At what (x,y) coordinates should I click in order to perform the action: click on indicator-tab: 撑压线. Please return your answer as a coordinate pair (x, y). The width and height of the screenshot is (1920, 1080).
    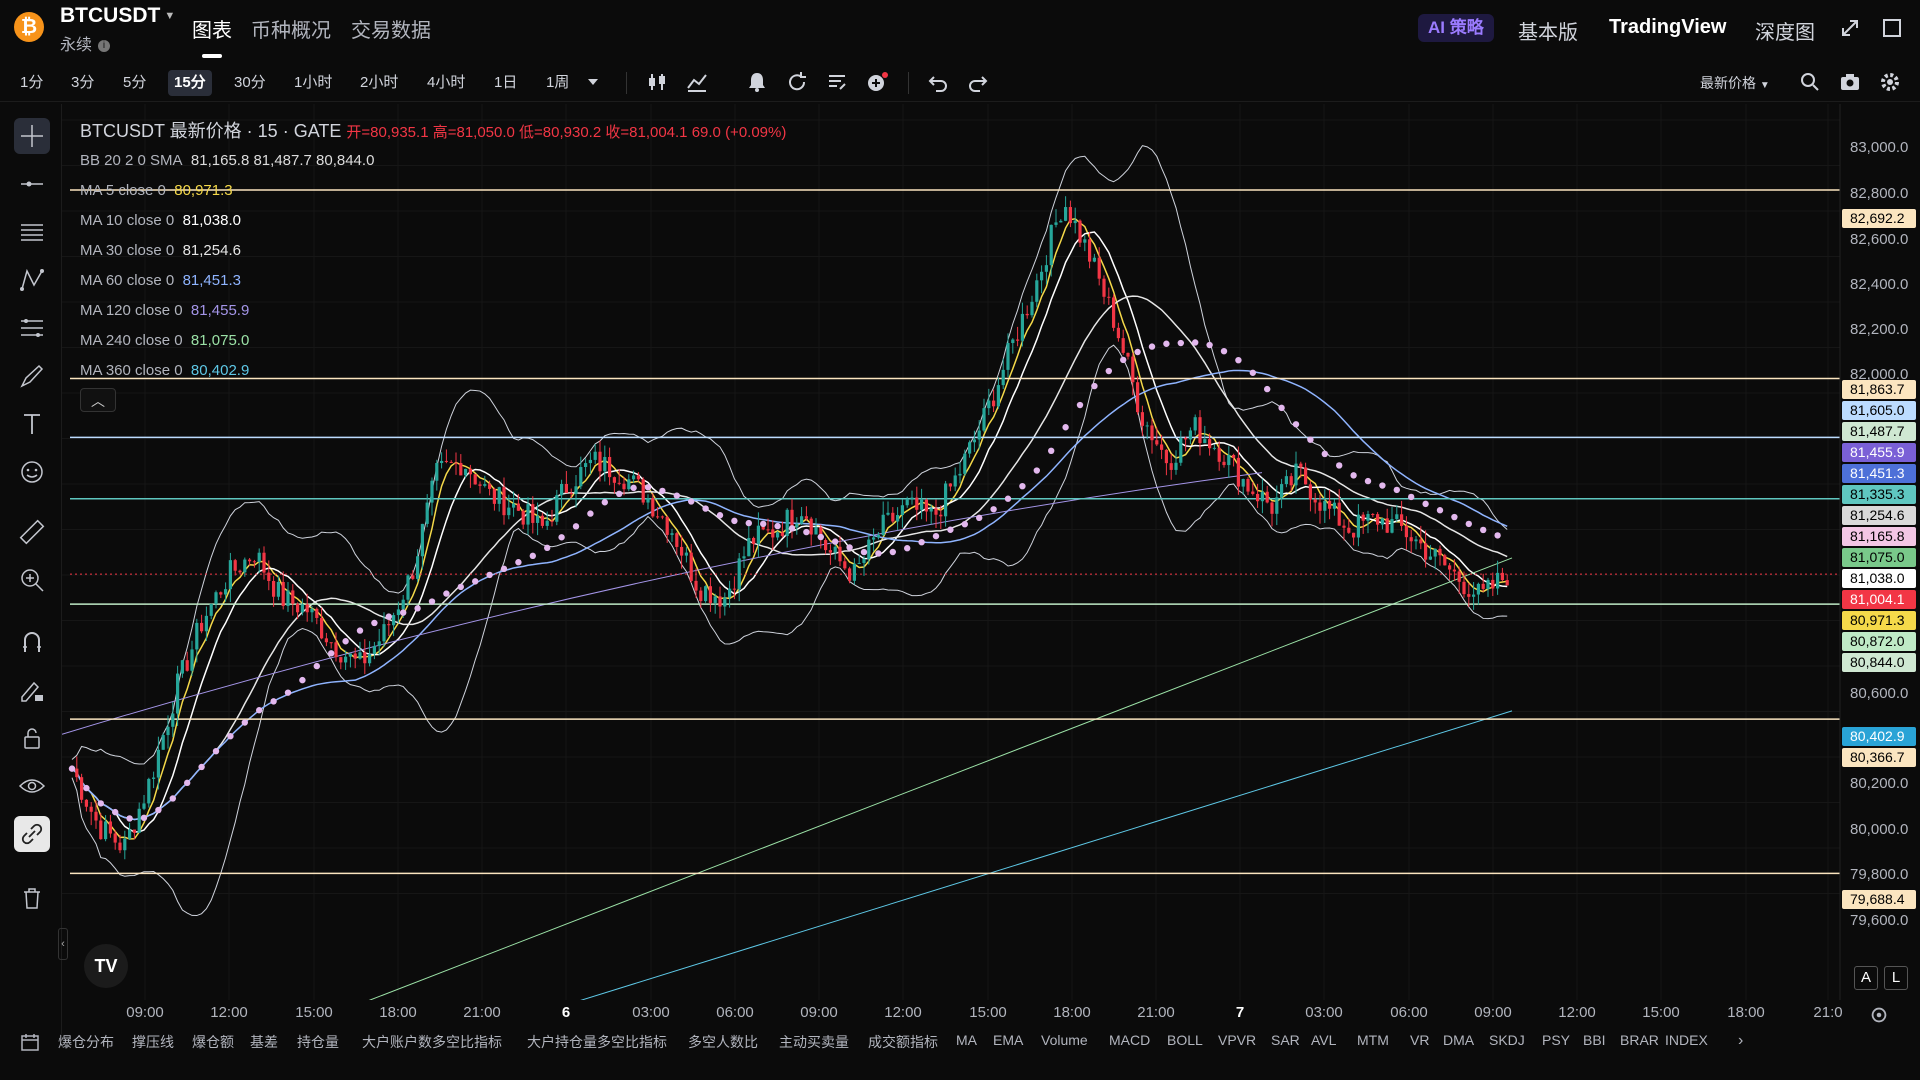
    Looking at the image, I should click on (153, 1042).